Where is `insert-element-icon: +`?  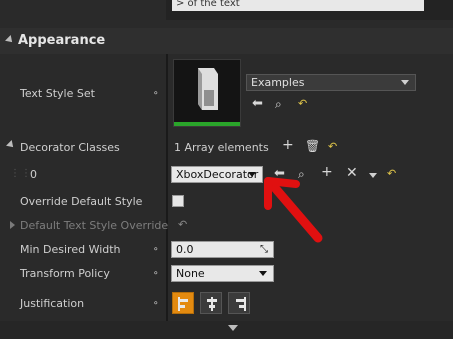
insert-element-icon: + is located at coordinates (327, 172).